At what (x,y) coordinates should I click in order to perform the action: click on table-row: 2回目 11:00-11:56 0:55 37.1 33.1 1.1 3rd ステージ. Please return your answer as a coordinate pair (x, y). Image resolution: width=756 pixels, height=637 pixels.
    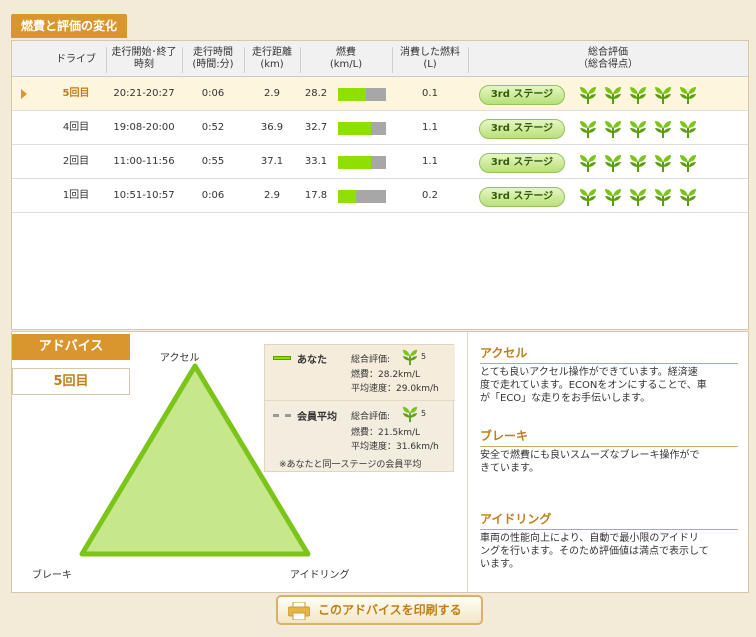
    Looking at the image, I should click on (380, 162).